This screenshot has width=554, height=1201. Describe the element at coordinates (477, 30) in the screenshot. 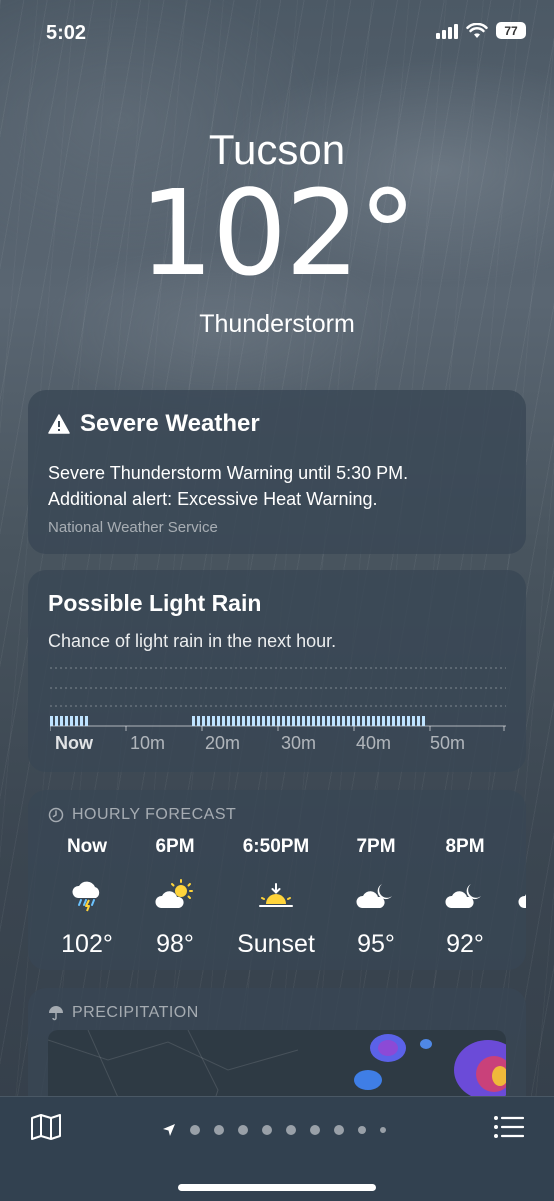

I see `wifi-icon` at that location.